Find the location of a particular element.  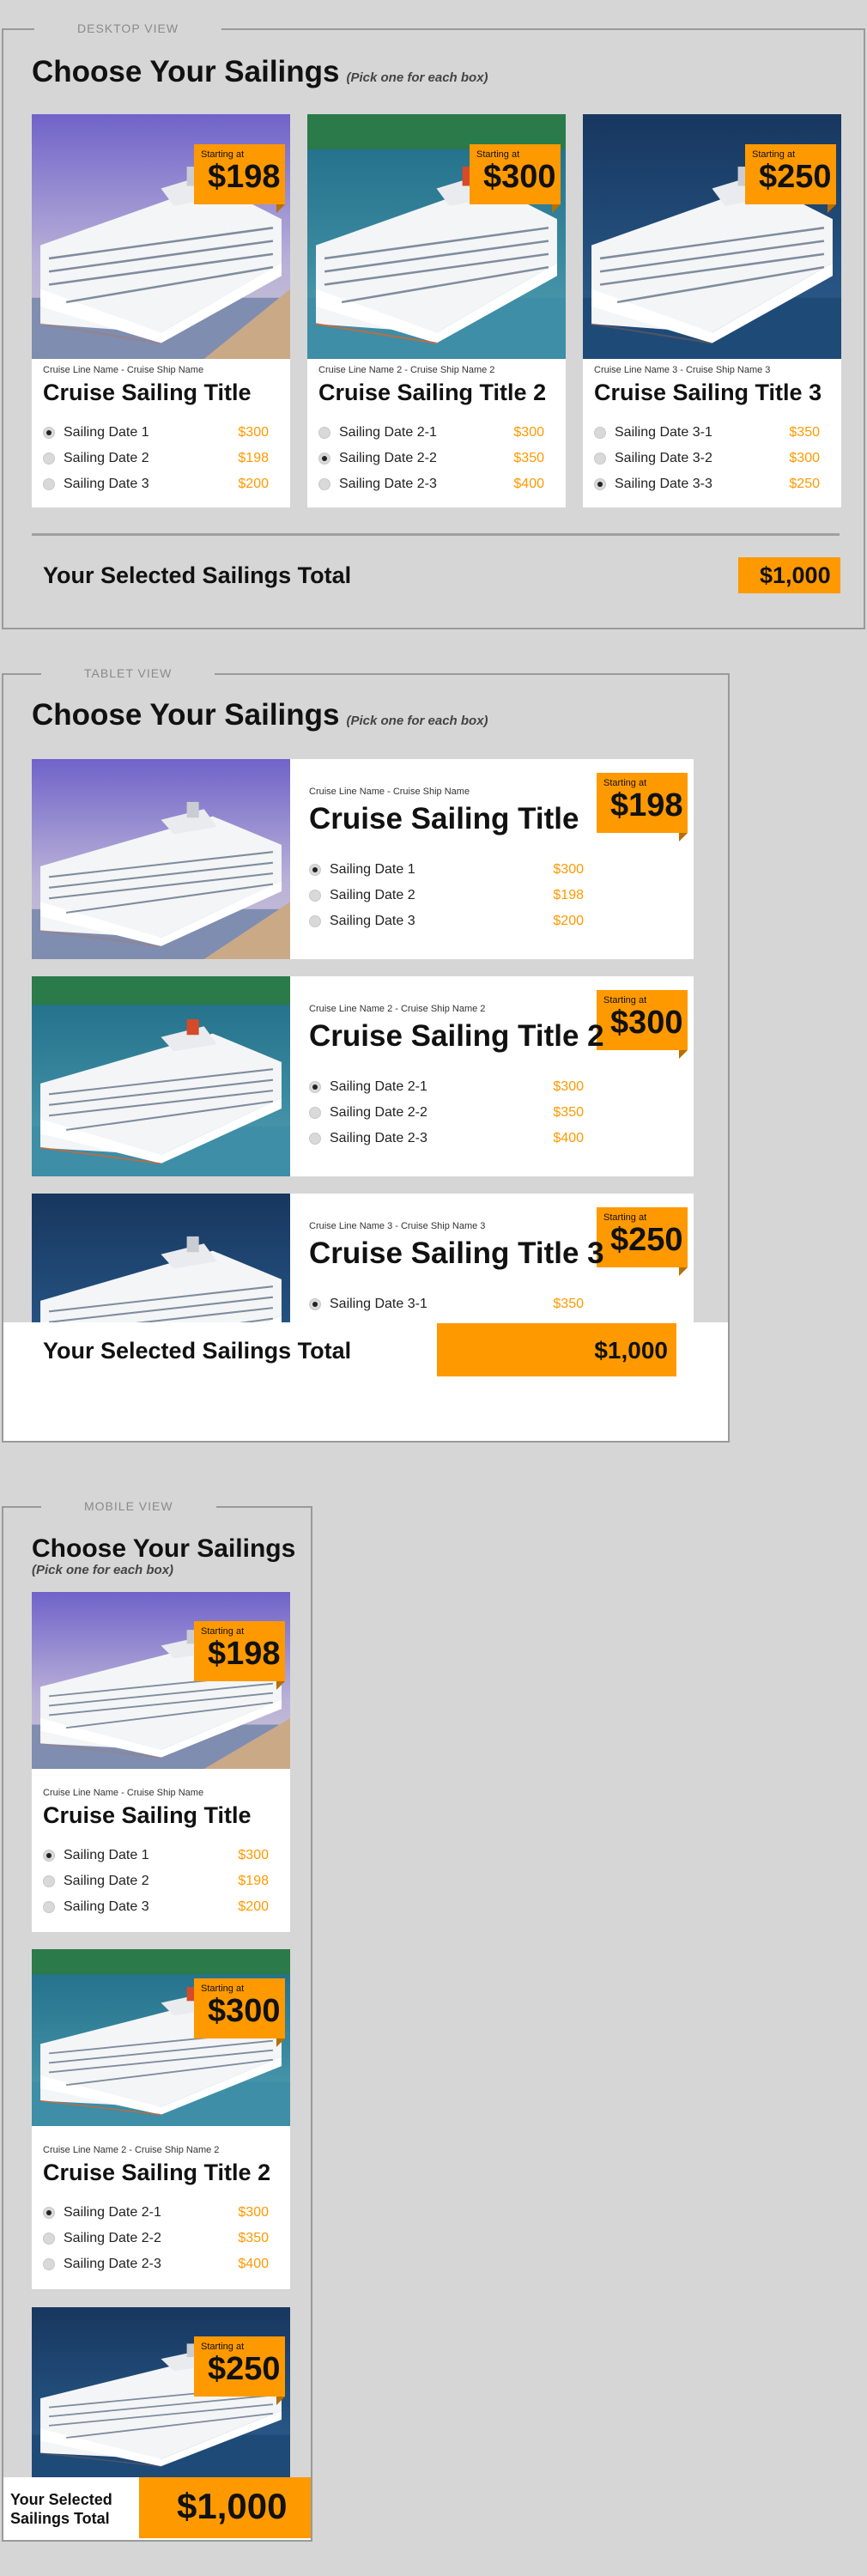

mobile-view-label: MOBILE VIEW is located at coordinates (128, 1506).